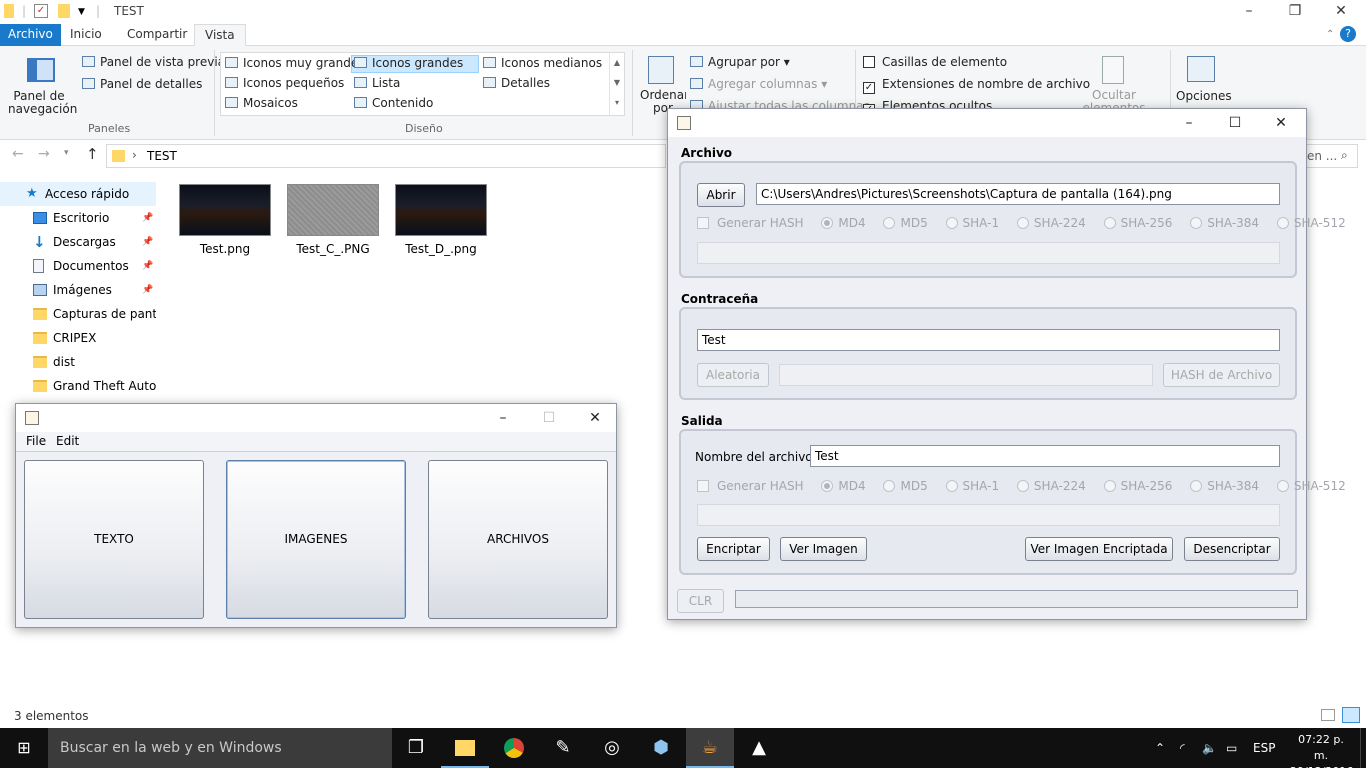  Describe the element at coordinates (710, 748) in the screenshot. I see `java-taskbar-icon: ☕` at that location.